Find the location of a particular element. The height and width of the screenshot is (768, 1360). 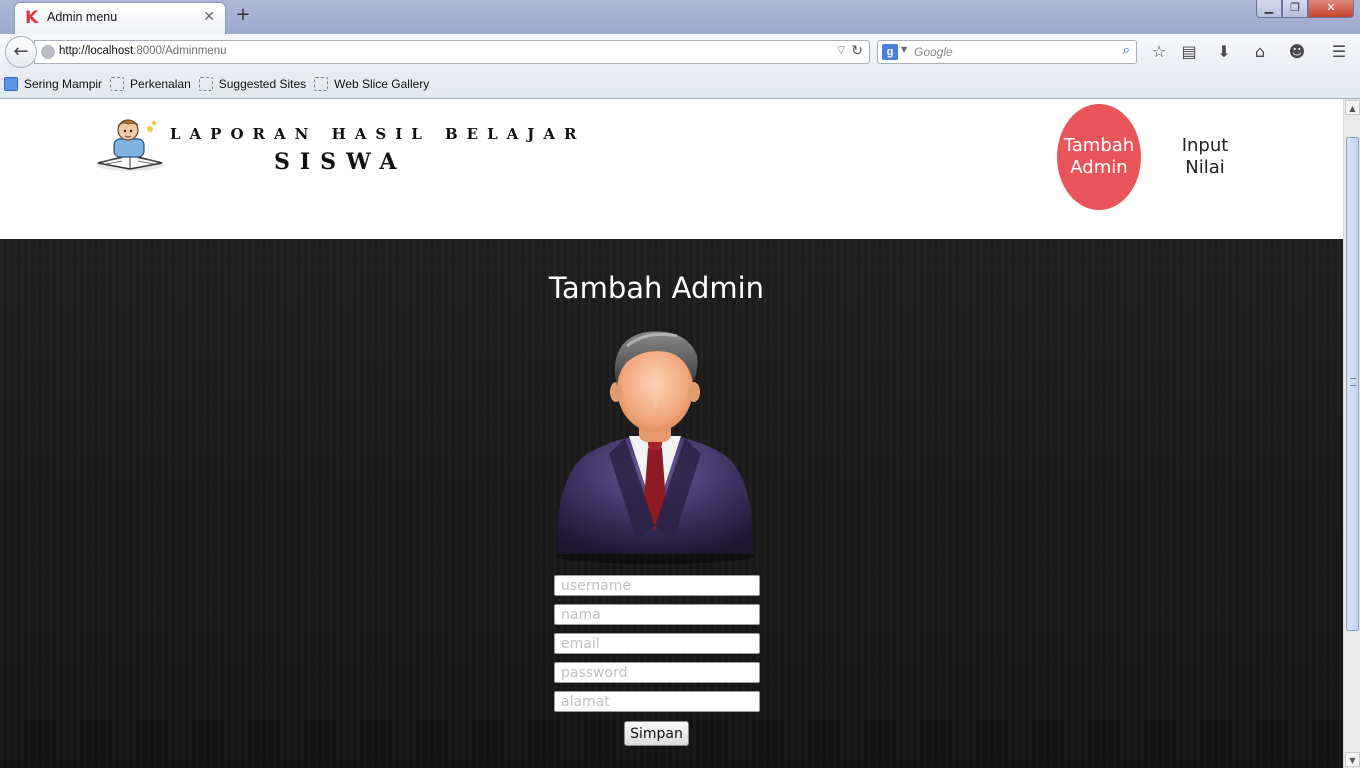

back-button: ← is located at coordinates (21, 52).